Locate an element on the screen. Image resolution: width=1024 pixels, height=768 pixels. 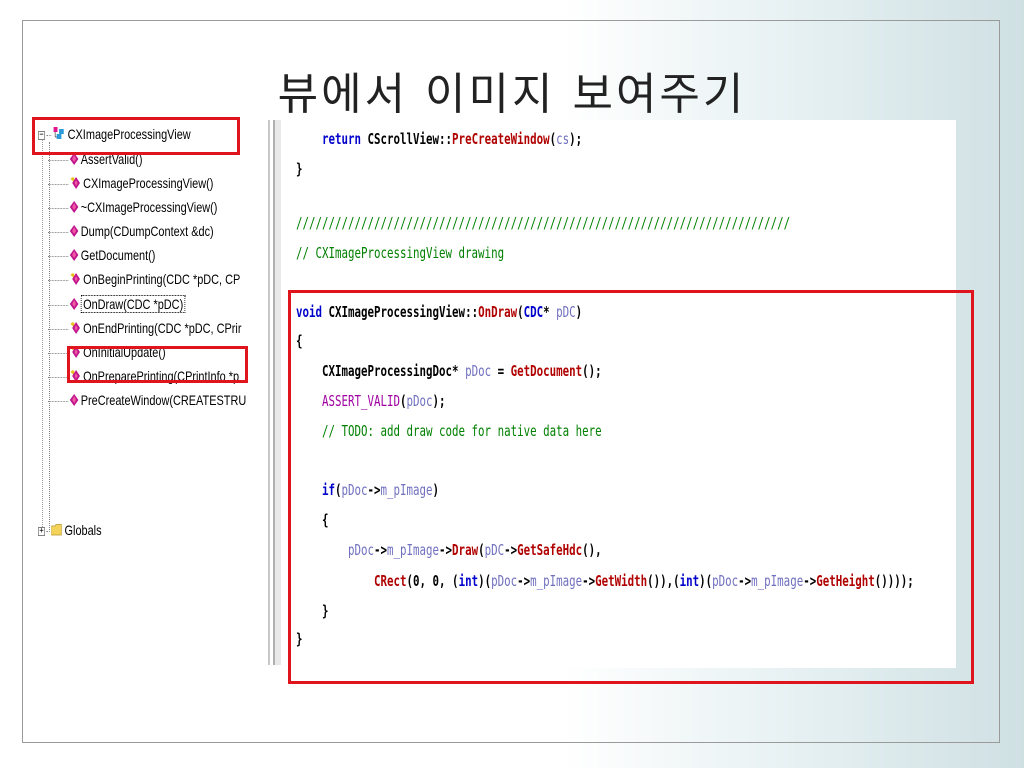
code-line: } is located at coordinates (299, 169).